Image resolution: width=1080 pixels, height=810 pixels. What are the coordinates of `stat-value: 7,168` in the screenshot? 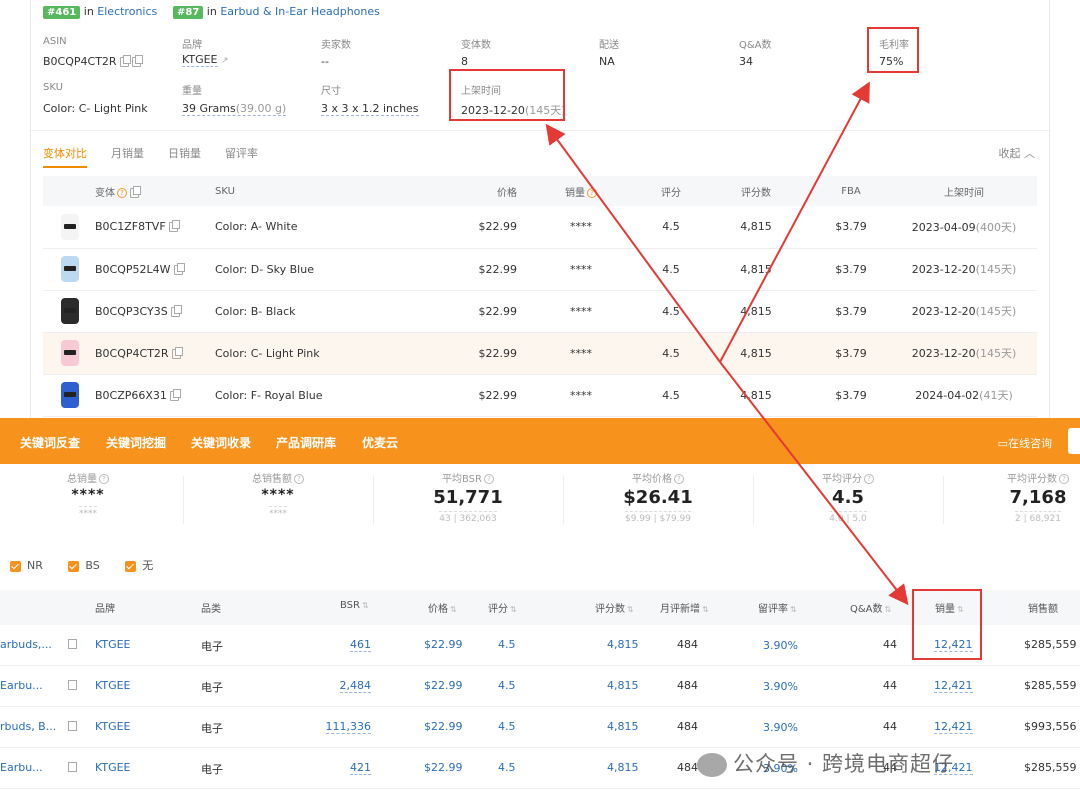 It's located at (1038, 497).